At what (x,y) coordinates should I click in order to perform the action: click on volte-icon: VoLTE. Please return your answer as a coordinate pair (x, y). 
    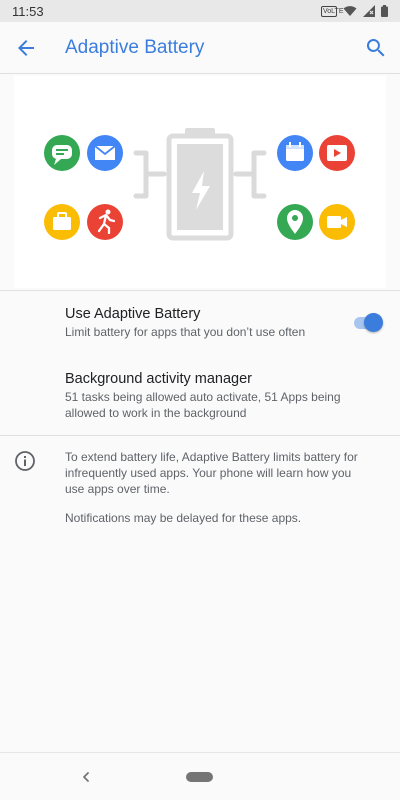
    Looking at the image, I should click on (332, 11).